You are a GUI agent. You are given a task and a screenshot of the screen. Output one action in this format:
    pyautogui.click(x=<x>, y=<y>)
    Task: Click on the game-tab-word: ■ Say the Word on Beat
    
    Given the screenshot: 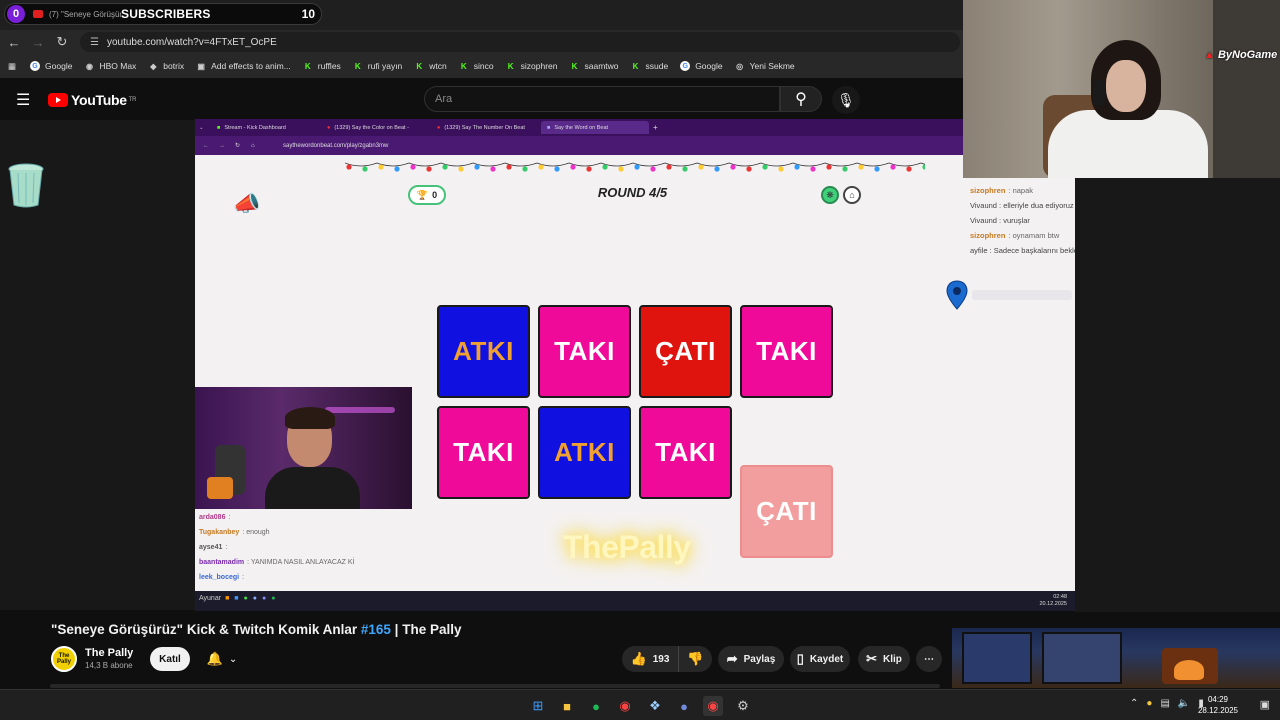 What is the action you would take?
    pyautogui.click(x=595, y=127)
    